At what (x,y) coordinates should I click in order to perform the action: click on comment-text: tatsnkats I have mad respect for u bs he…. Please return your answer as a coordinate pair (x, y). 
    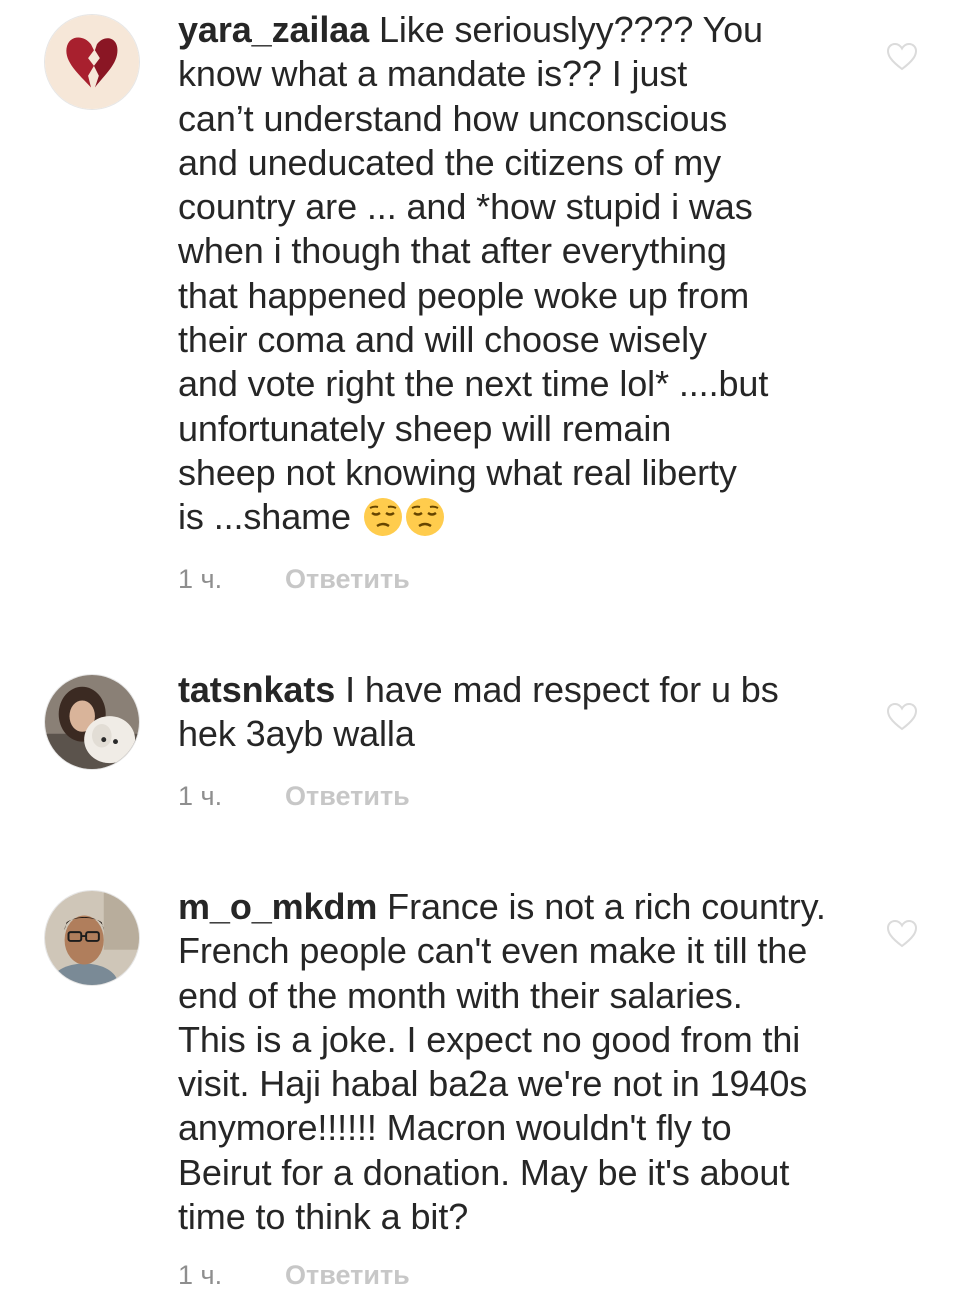
    Looking at the image, I should click on (518, 712).